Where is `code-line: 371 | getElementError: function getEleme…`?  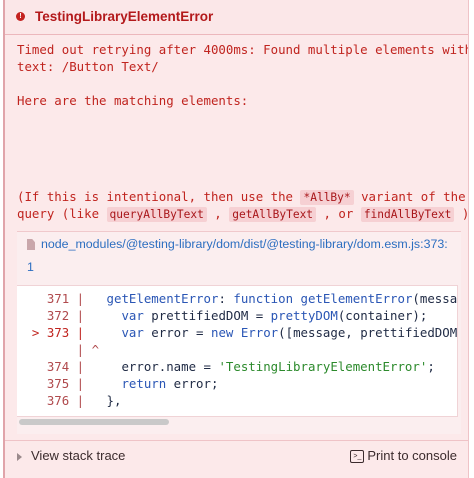 code-line: 371 | getElementError: function getEleme… is located at coordinates (237, 298).